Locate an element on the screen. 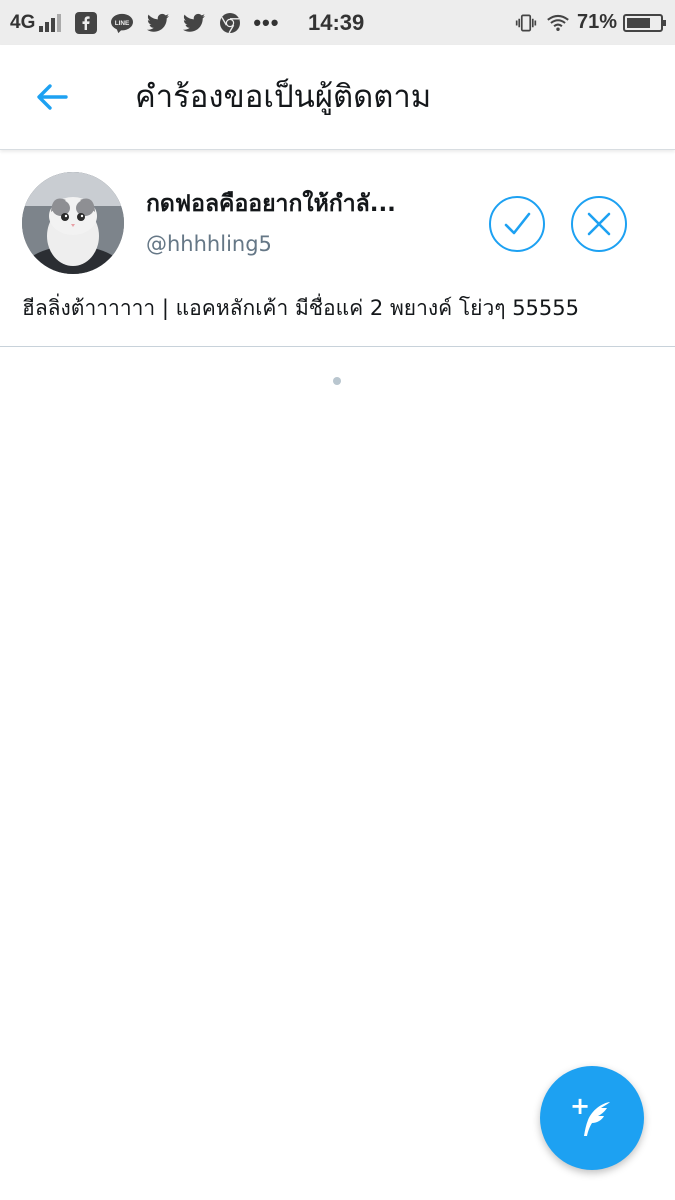  arrow-left-icon is located at coordinates (52, 97).